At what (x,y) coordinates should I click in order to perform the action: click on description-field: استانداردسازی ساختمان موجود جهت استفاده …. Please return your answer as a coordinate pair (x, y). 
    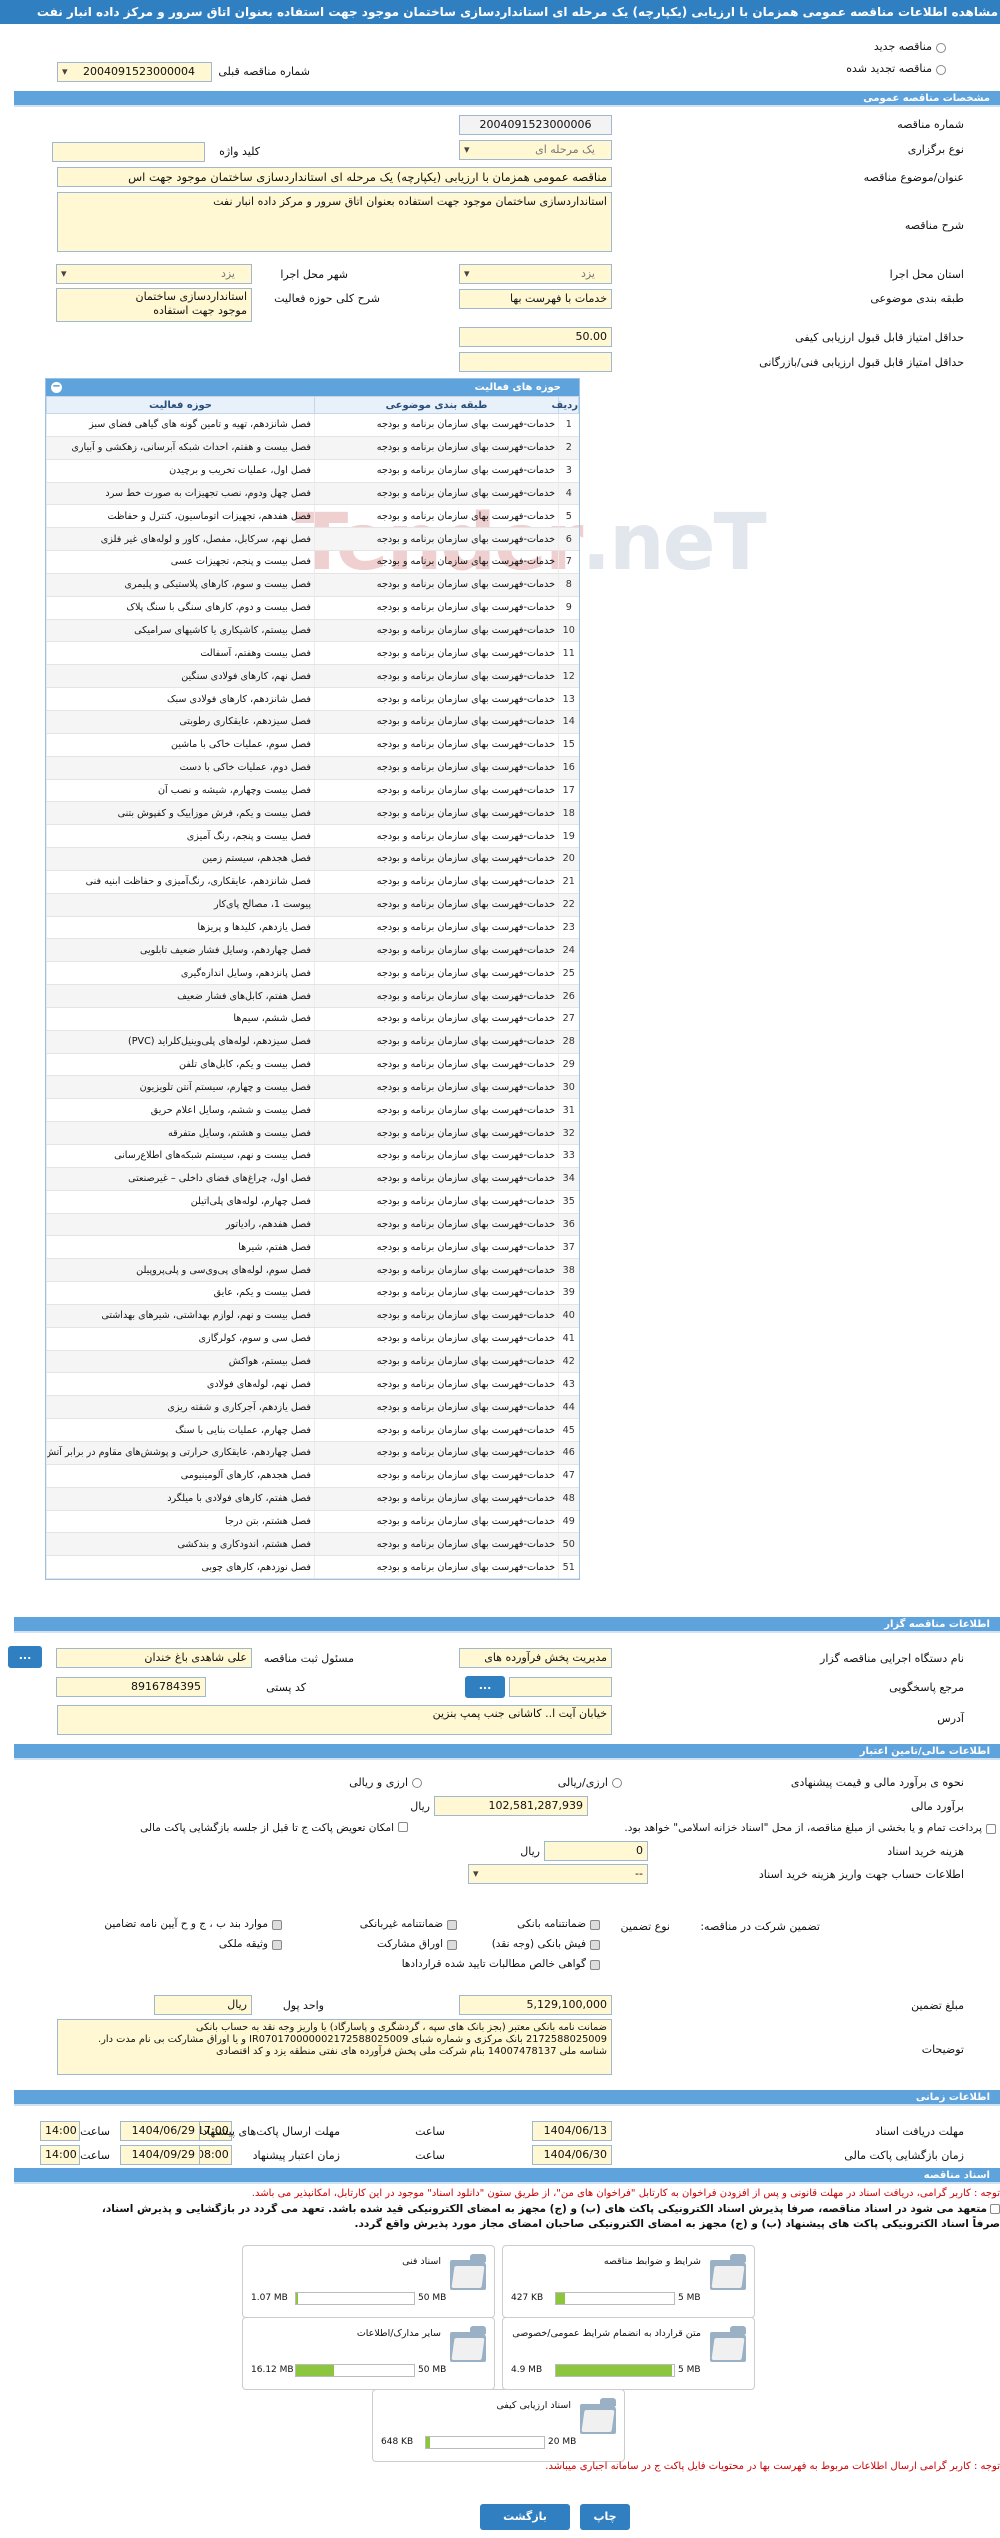
    Looking at the image, I should click on (334, 222).